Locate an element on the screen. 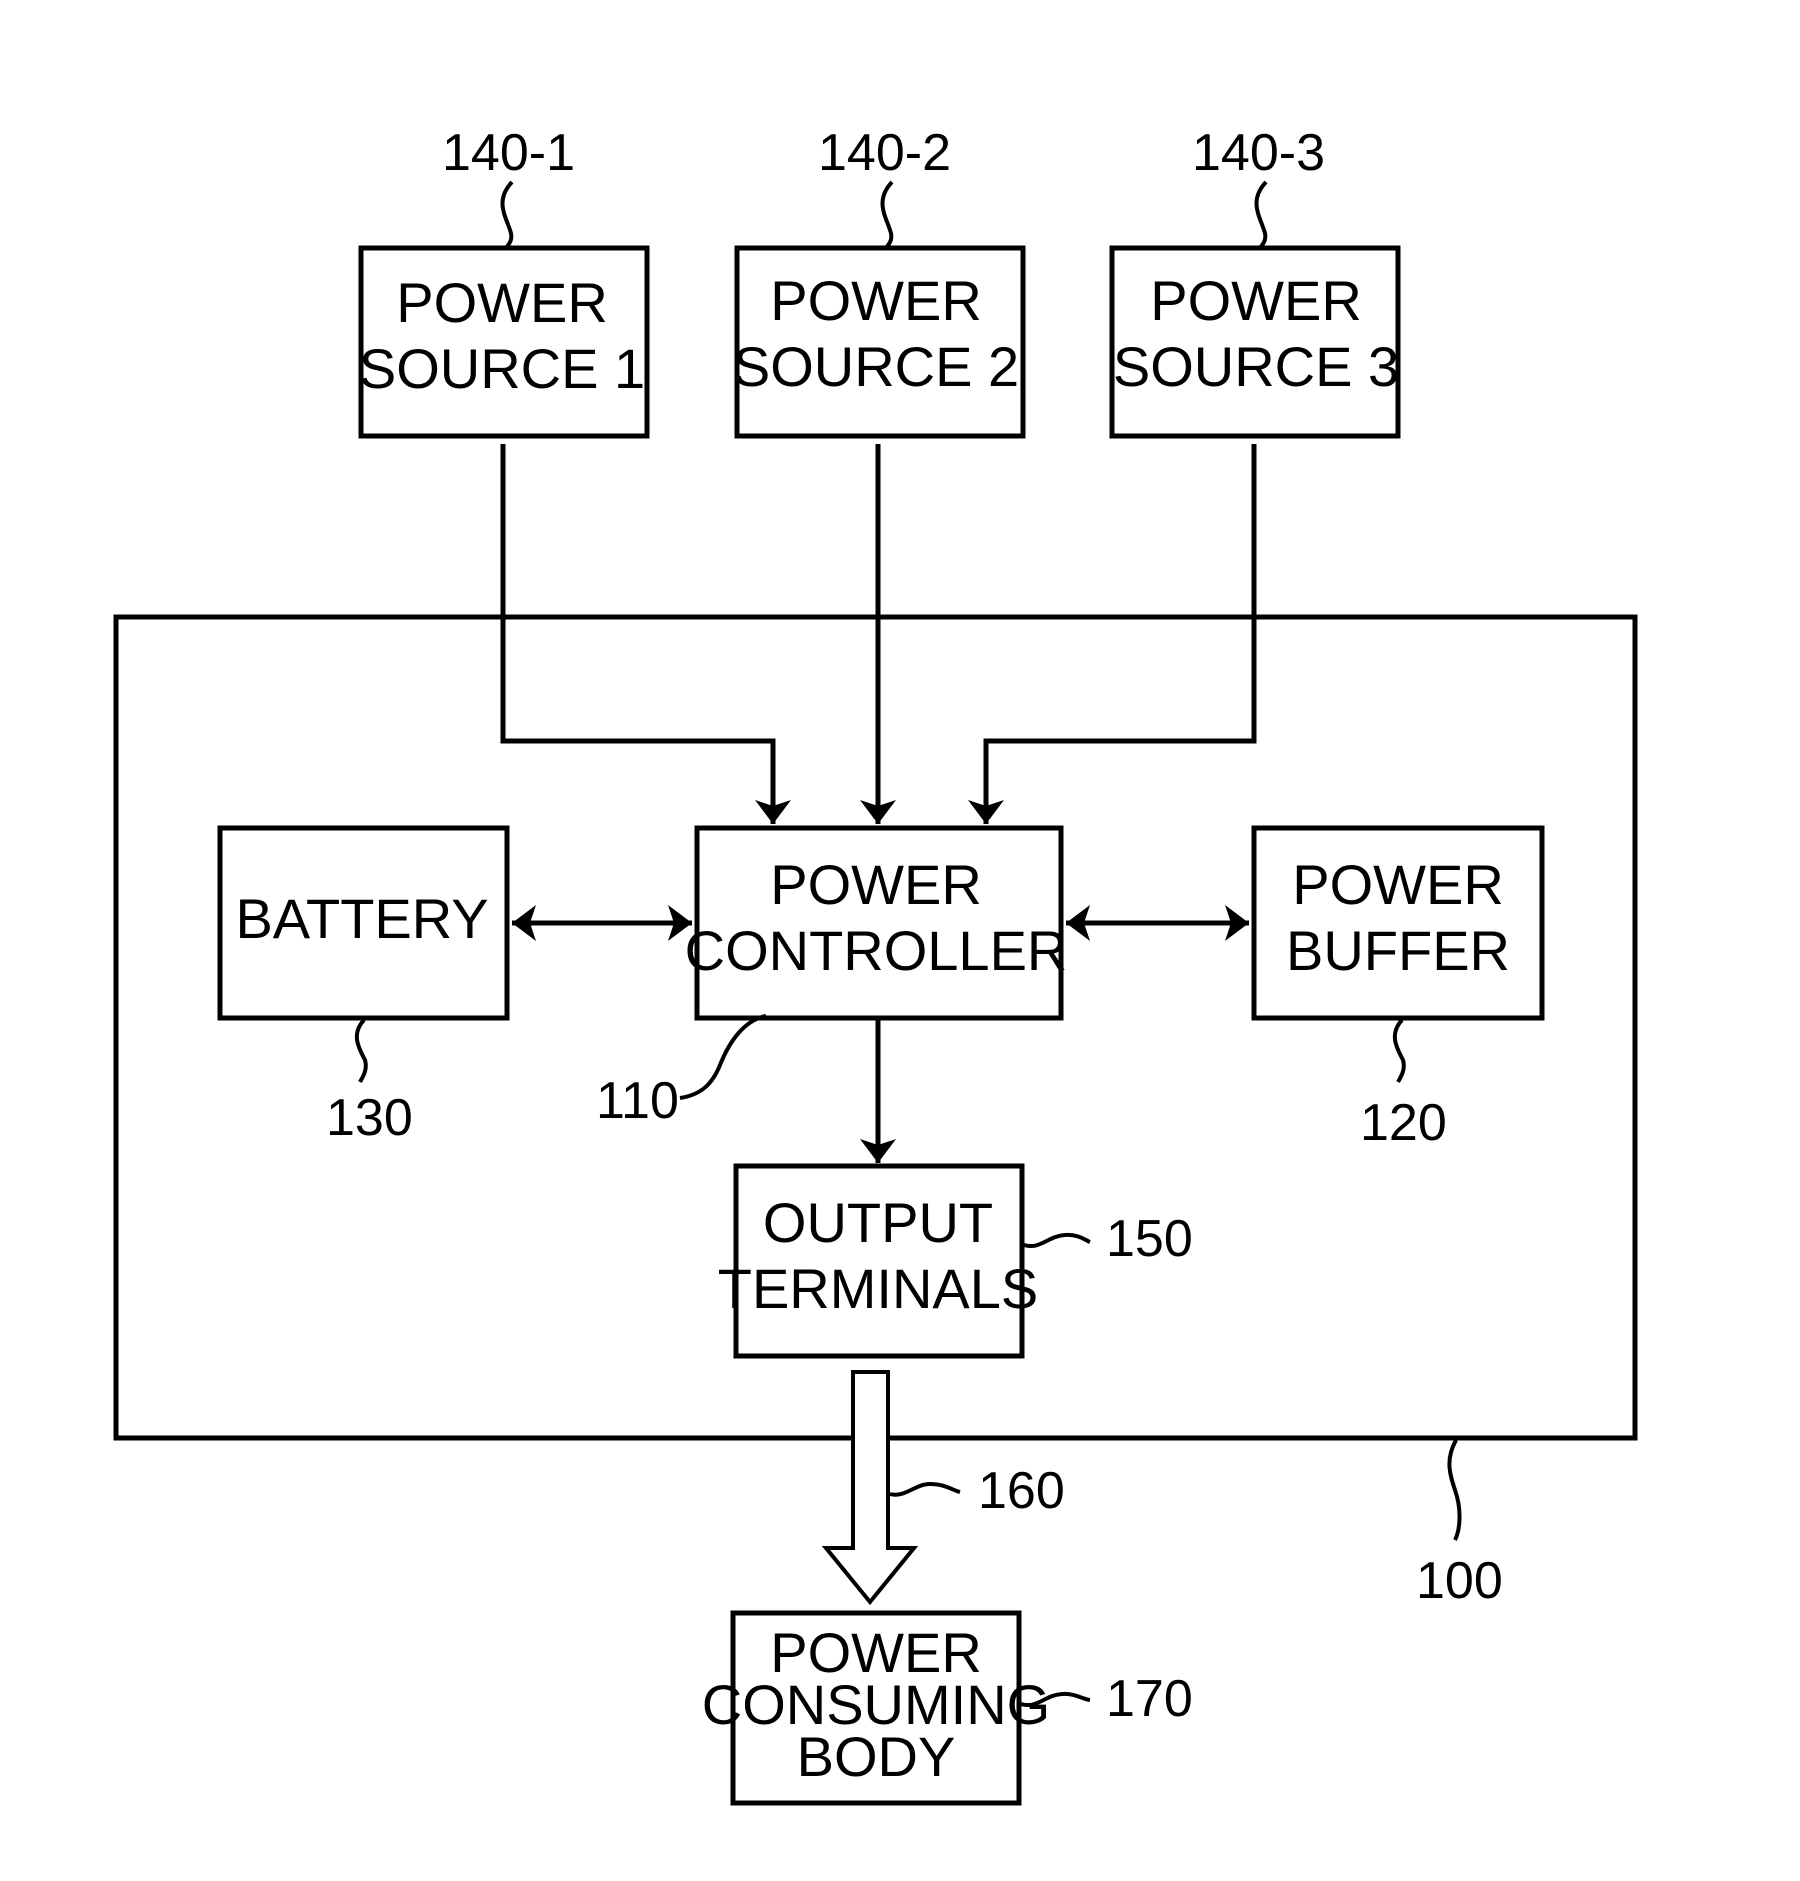  controller-line2: CONTROLLER is located at coordinates (876, 950).